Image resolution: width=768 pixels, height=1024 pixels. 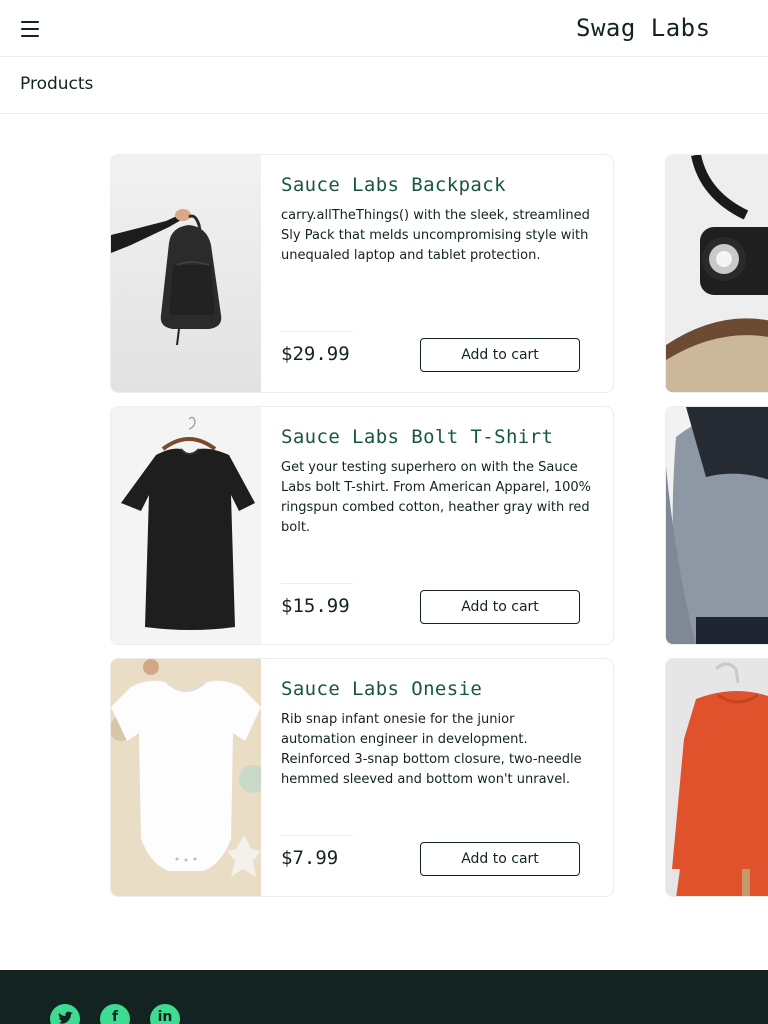 I want to click on product-price: $7.99, so click(x=310, y=858).